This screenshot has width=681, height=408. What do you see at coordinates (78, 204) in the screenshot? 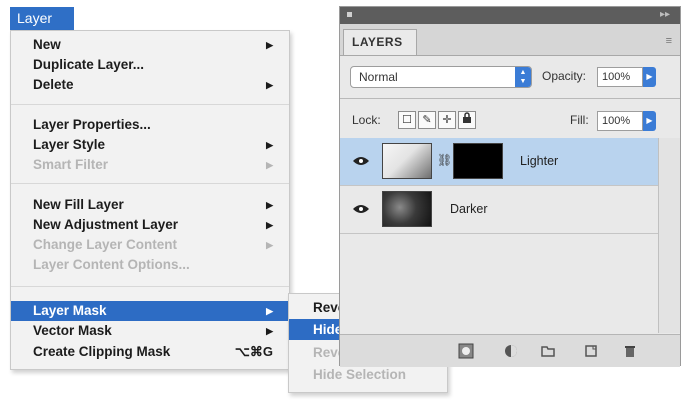
I see `menu-item-label: New Fill Layer` at bounding box center [78, 204].